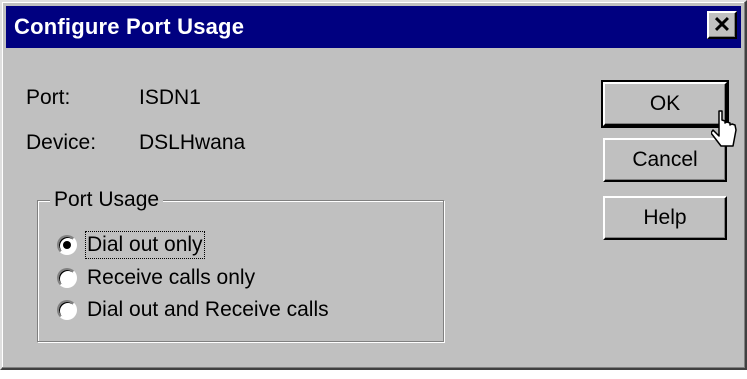 Image resolution: width=747 pixels, height=379 pixels. I want to click on device-label: Device:, so click(61, 142).